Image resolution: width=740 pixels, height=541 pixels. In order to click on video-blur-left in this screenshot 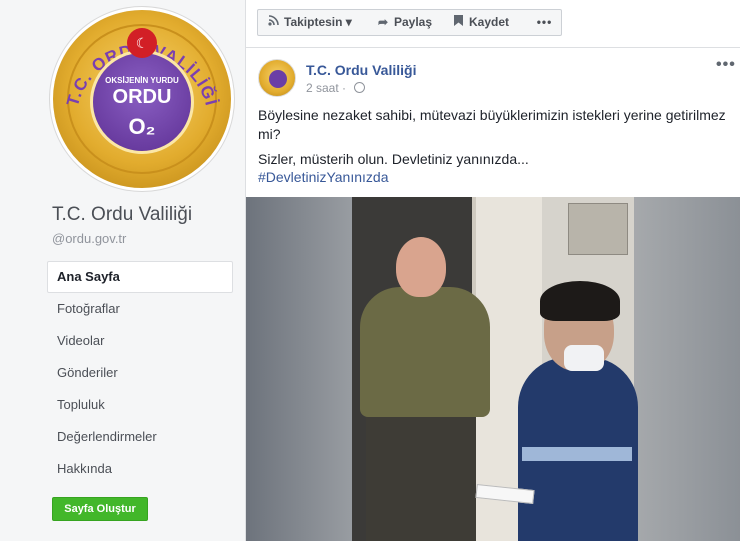, I will do `click(301, 369)`.